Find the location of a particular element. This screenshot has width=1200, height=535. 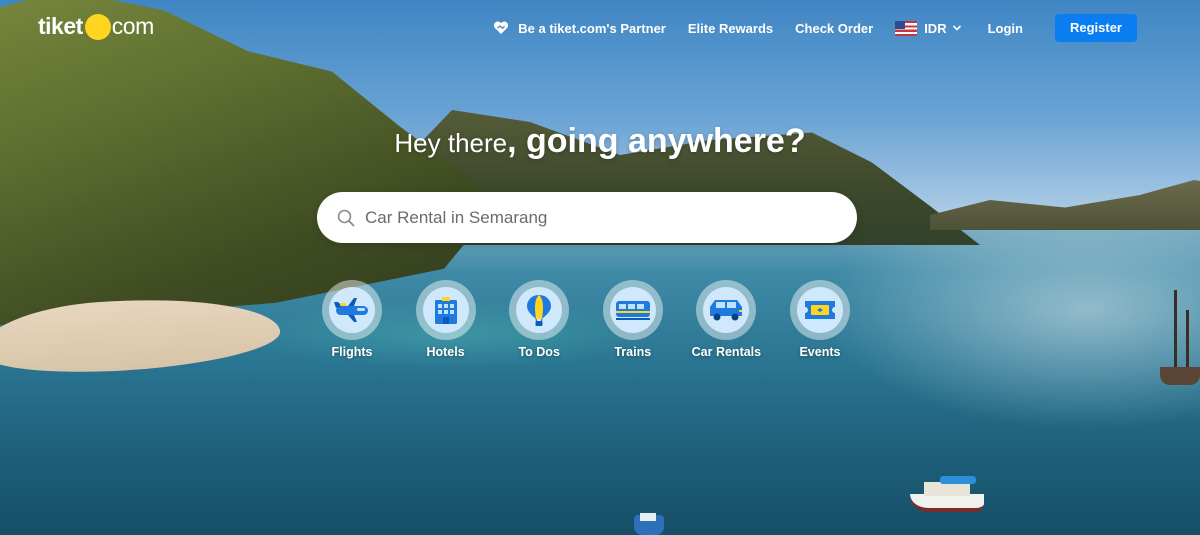

category-events: Events is located at coordinates (819, 319).